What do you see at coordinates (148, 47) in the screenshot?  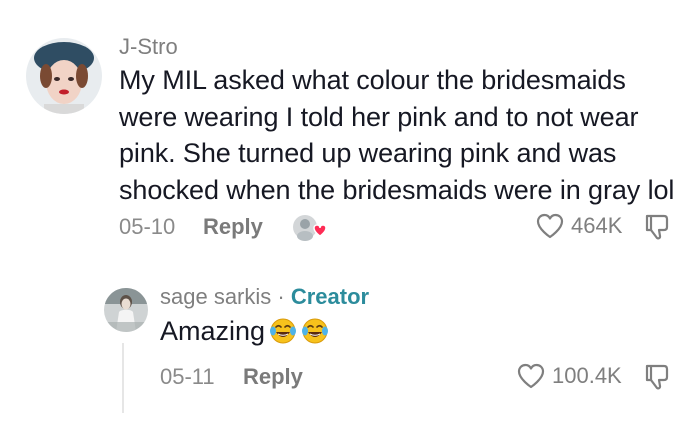 I see `commenter-username: J-Stro` at bounding box center [148, 47].